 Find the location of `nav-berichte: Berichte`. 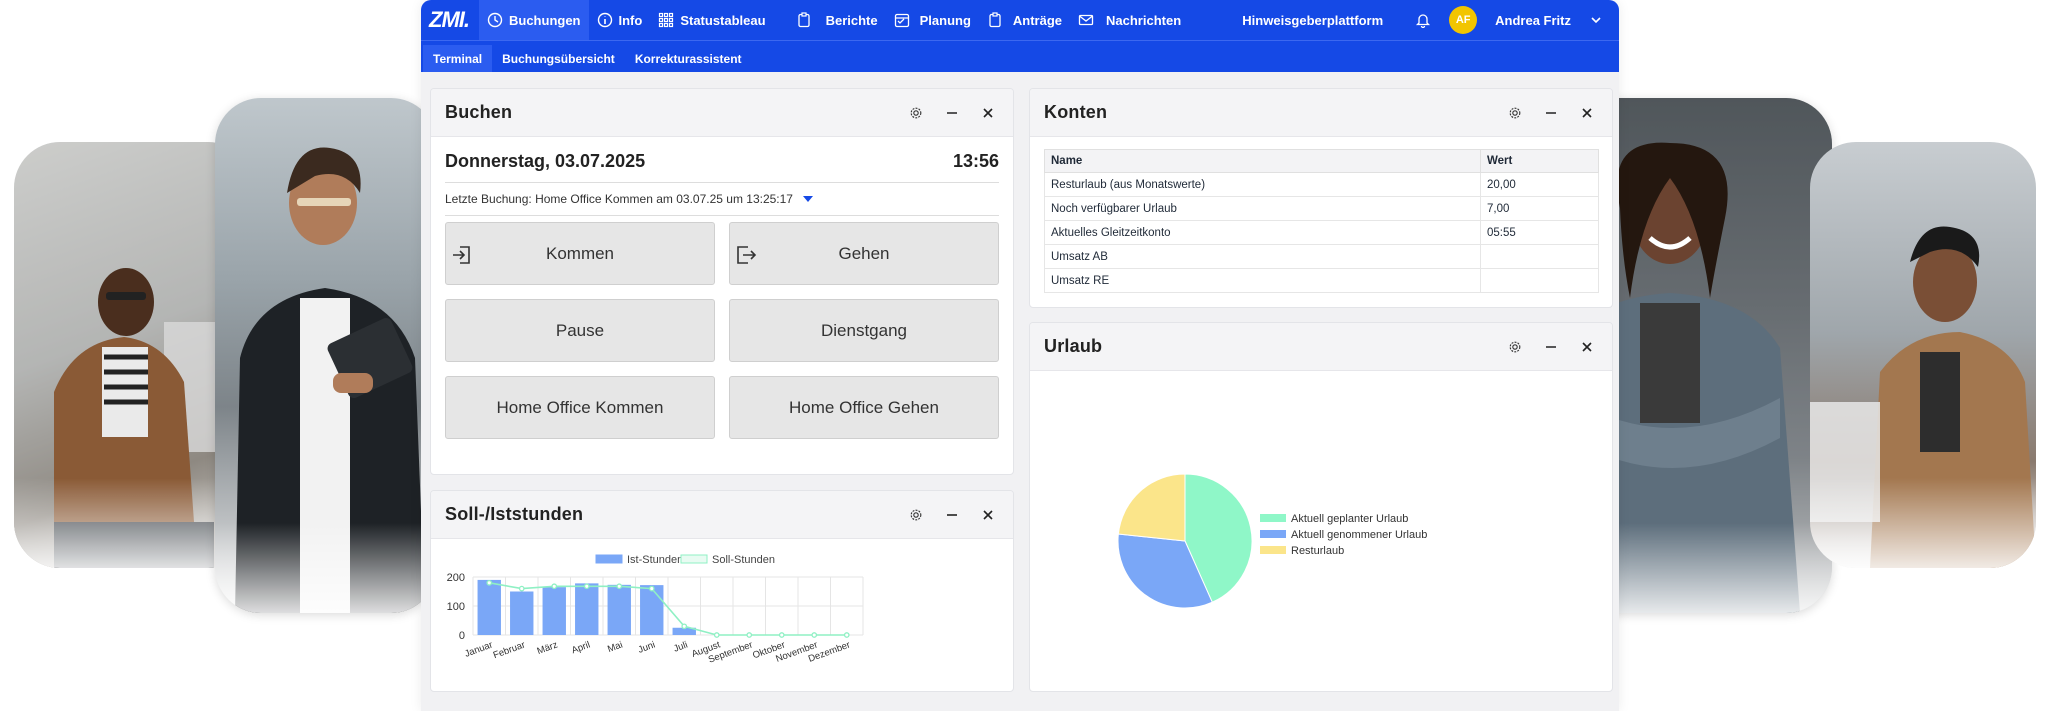

nav-berichte: Berichte is located at coordinates (837, 20).